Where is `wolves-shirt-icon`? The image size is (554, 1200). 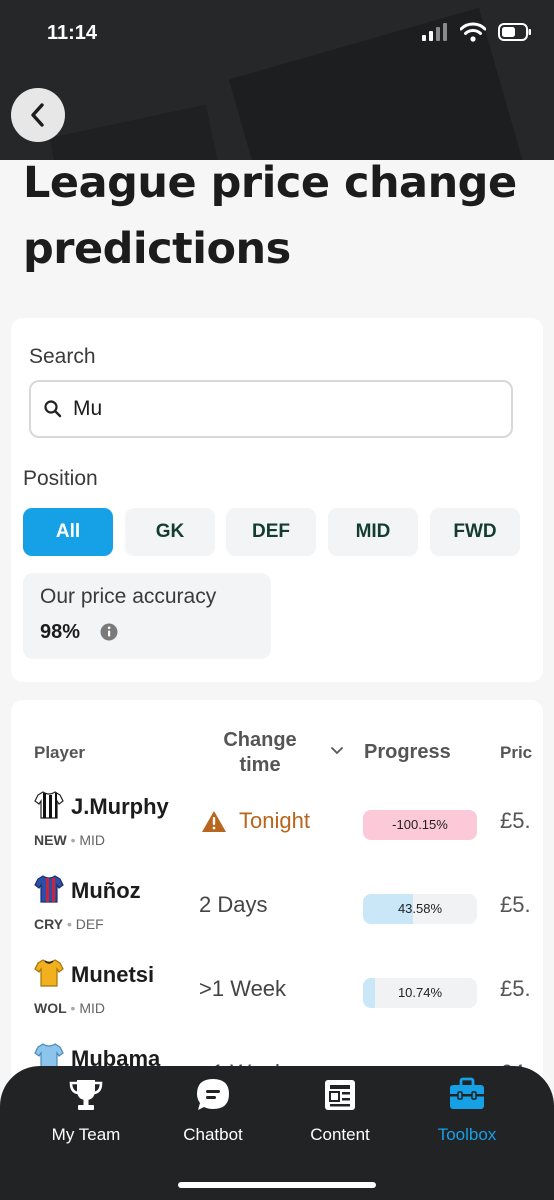
wolves-shirt-icon is located at coordinates (49, 973).